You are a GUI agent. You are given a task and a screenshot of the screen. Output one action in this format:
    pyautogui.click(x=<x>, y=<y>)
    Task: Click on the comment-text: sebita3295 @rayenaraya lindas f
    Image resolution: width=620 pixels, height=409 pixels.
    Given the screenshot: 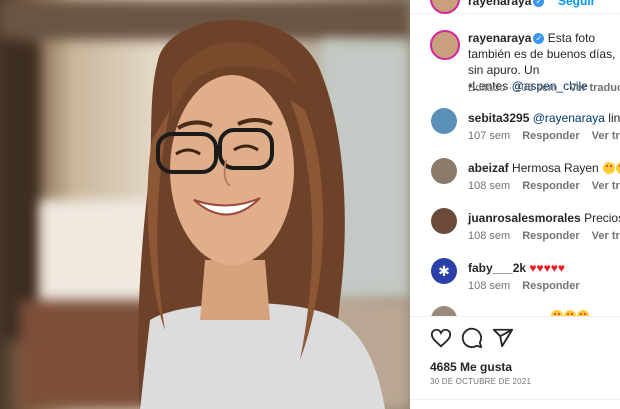 What is the action you would take?
    pyautogui.click(x=544, y=118)
    